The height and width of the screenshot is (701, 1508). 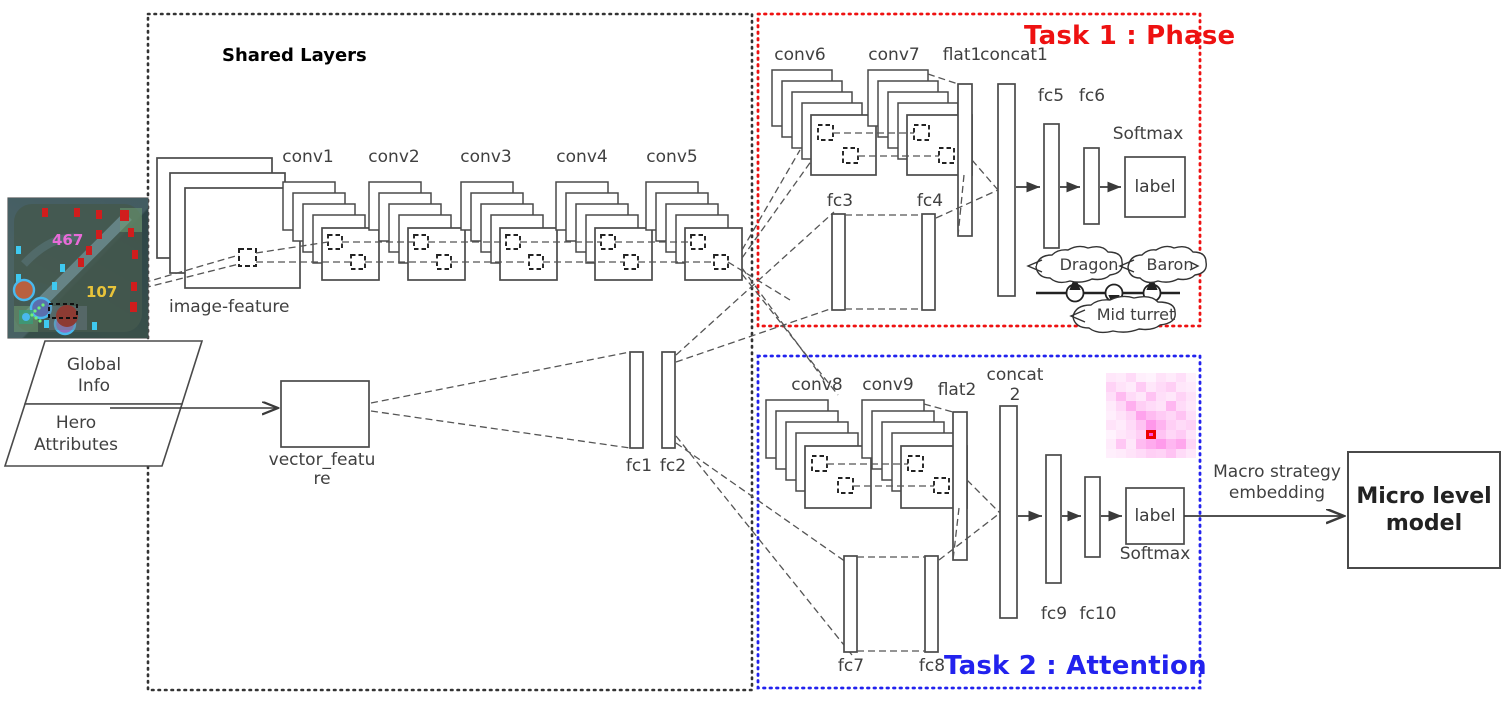 What do you see at coordinates (67, 240) in the screenshot?
I see `svg-text: 467` at bounding box center [67, 240].